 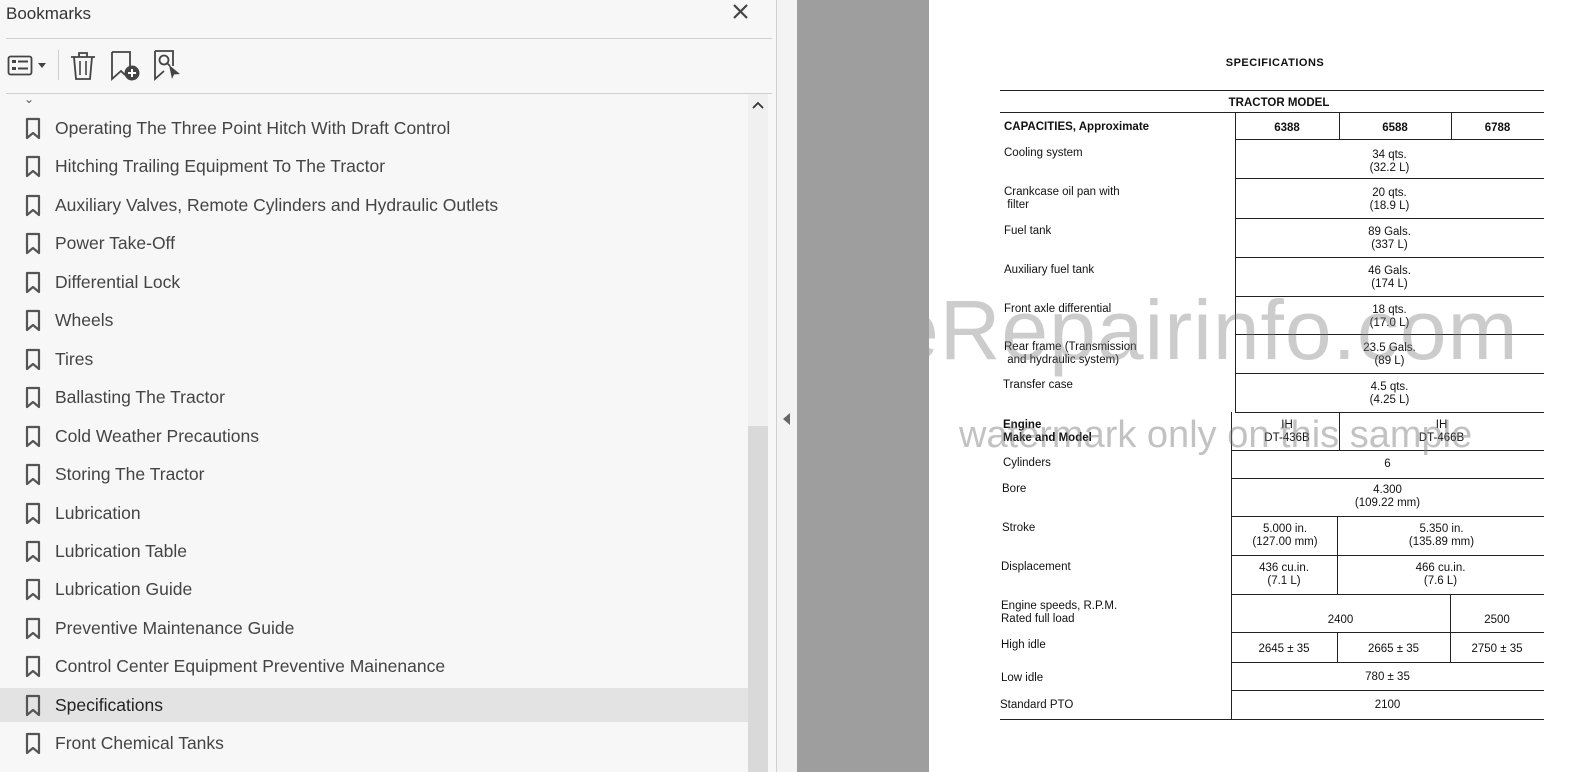 What do you see at coordinates (1287, 128) in the screenshot?
I see `model-6388: 6388` at bounding box center [1287, 128].